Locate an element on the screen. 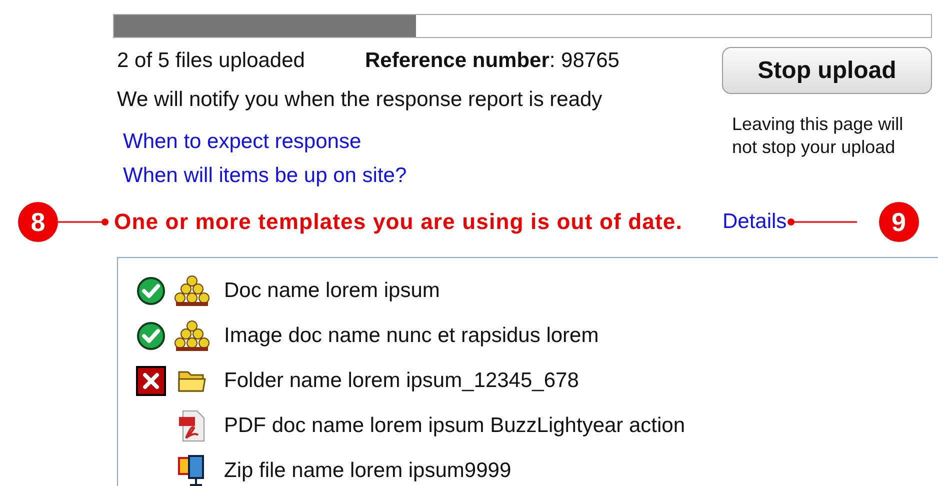 This screenshot has width=938, height=486. file-name: Doc name lorem ipsum is located at coordinates (332, 290).